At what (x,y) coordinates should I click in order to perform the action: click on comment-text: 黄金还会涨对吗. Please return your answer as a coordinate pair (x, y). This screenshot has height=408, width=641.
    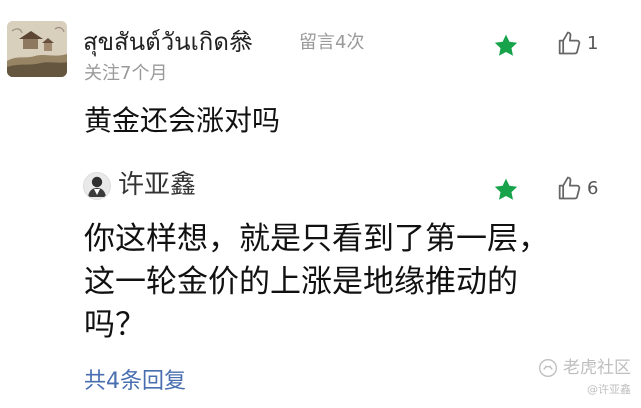
    Looking at the image, I should click on (182, 120).